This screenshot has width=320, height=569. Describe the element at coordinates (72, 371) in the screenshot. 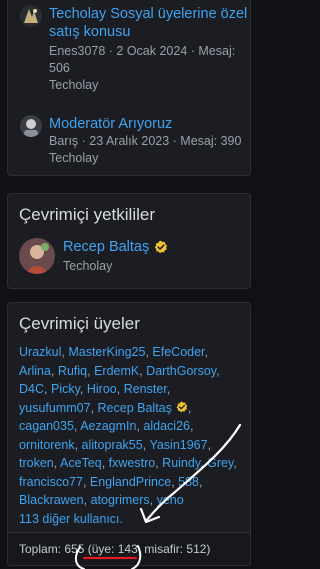

I see `online-user-link: Rufiq` at that location.